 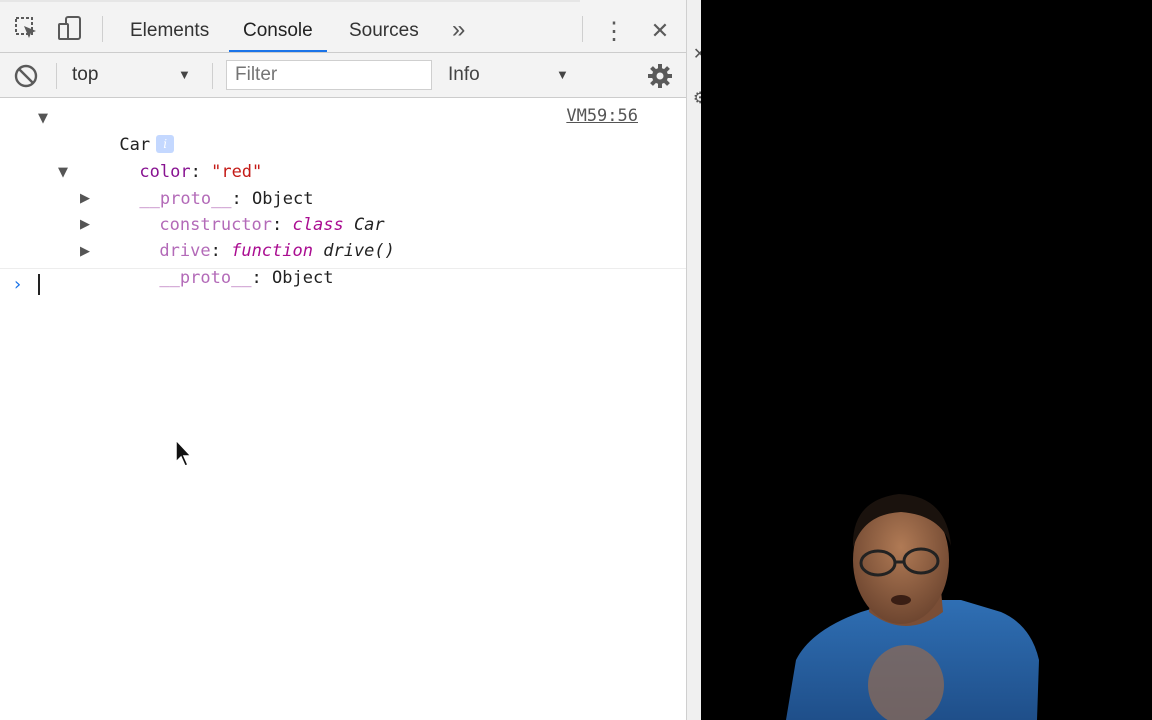 I want to click on object-header: Car i, so click(x=116, y=130).